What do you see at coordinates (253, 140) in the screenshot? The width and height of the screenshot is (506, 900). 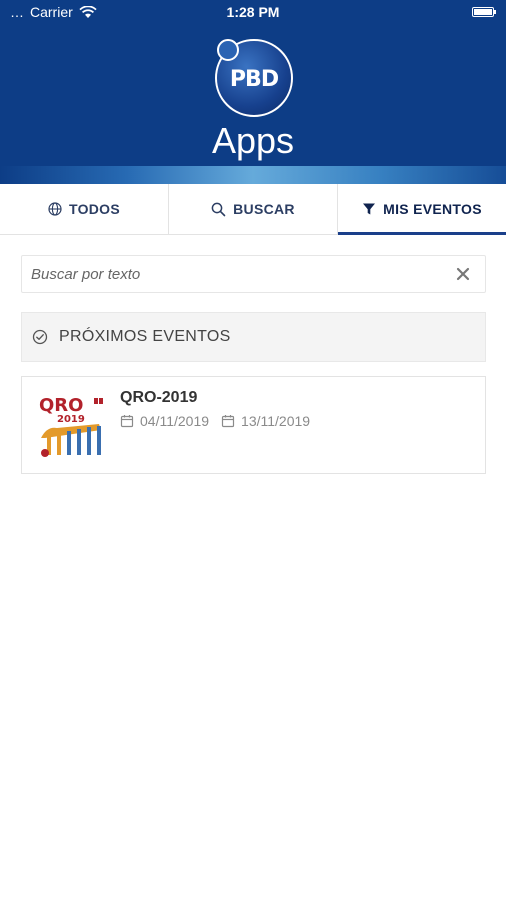 I see `app-title: Apps` at bounding box center [253, 140].